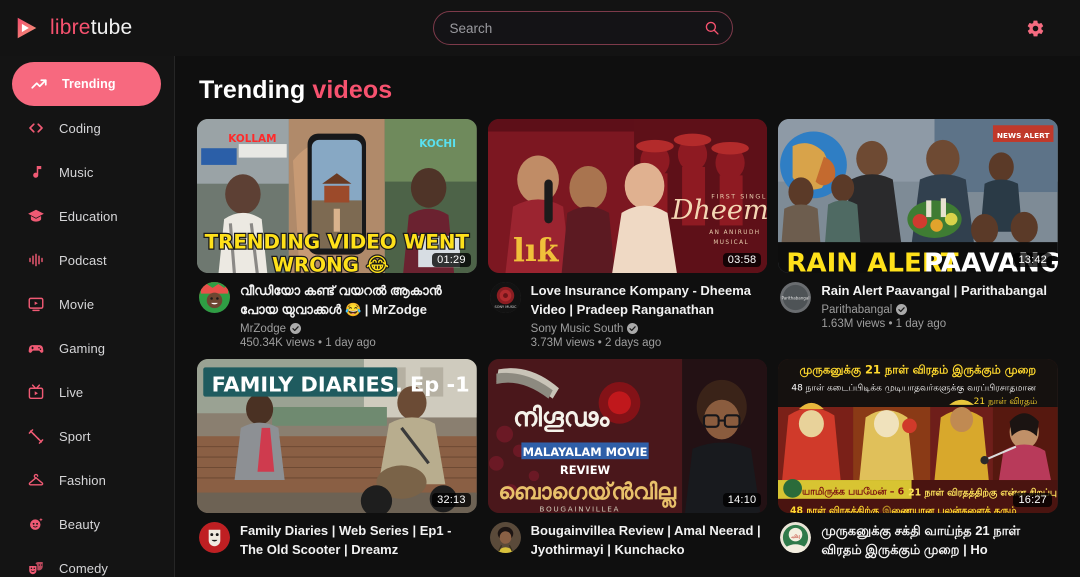 This screenshot has height=577, width=1080. I want to click on sidebar-item-gaming: Gaming, so click(87, 348).